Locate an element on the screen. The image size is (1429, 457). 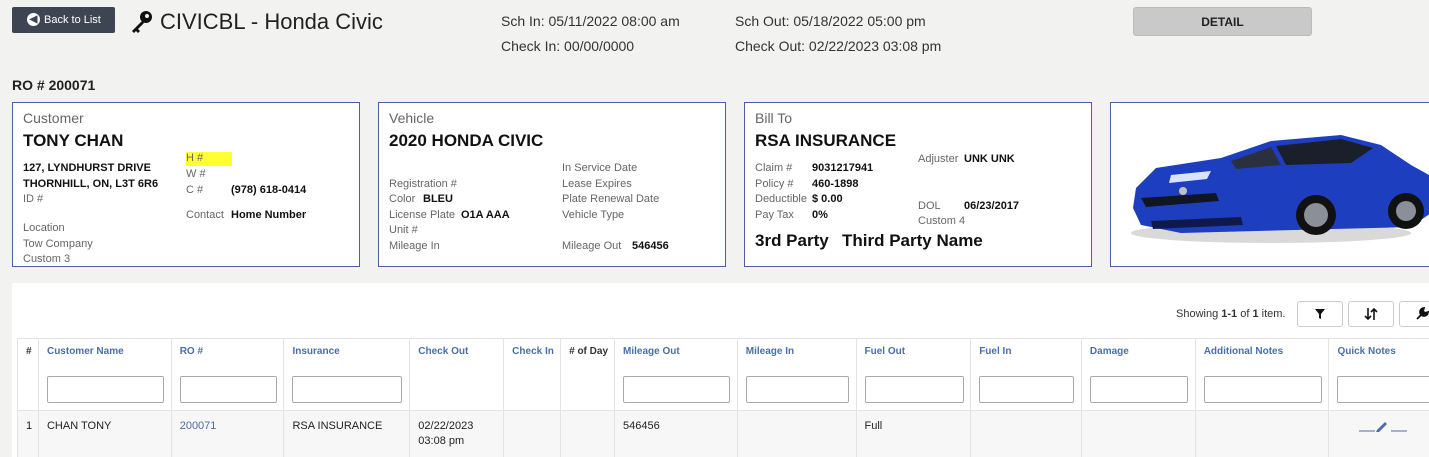
filter-toggle-button is located at coordinates (1320, 314).